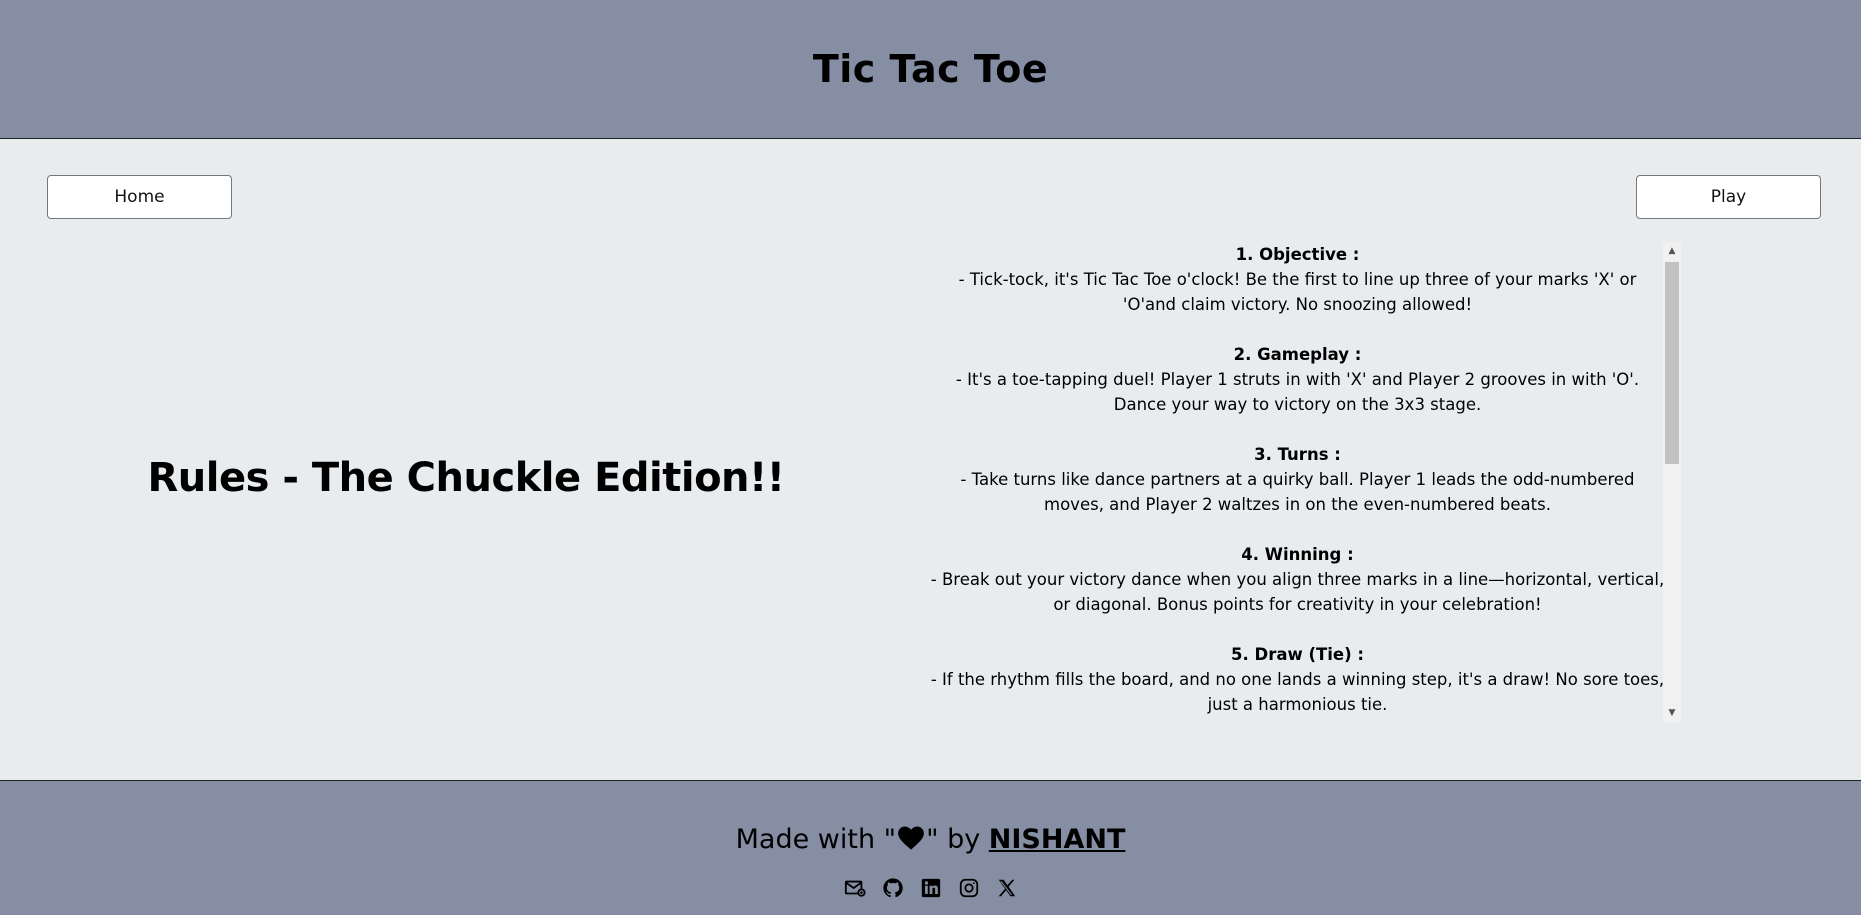 The width and height of the screenshot is (1861, 915). What do you see at coordinates (1728, 197) in the screenshot?
I see `play-button: Play` at bounding box center [1728, 197].